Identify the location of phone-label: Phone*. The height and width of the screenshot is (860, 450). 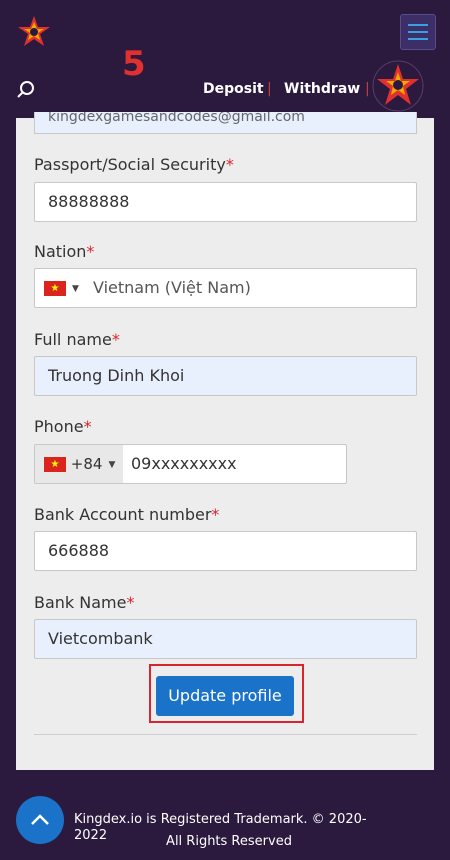
(63, 427).